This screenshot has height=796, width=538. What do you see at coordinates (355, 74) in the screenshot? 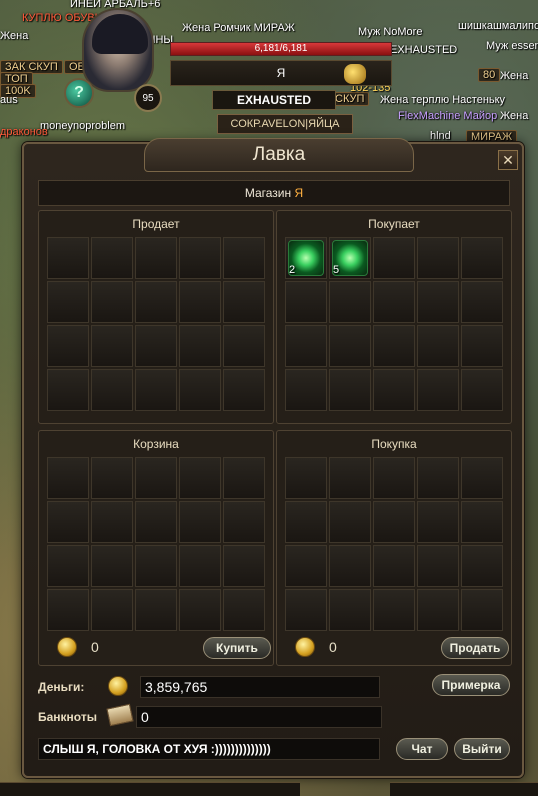
I see `gold-bag-icon` at bounding box center [355, 74].